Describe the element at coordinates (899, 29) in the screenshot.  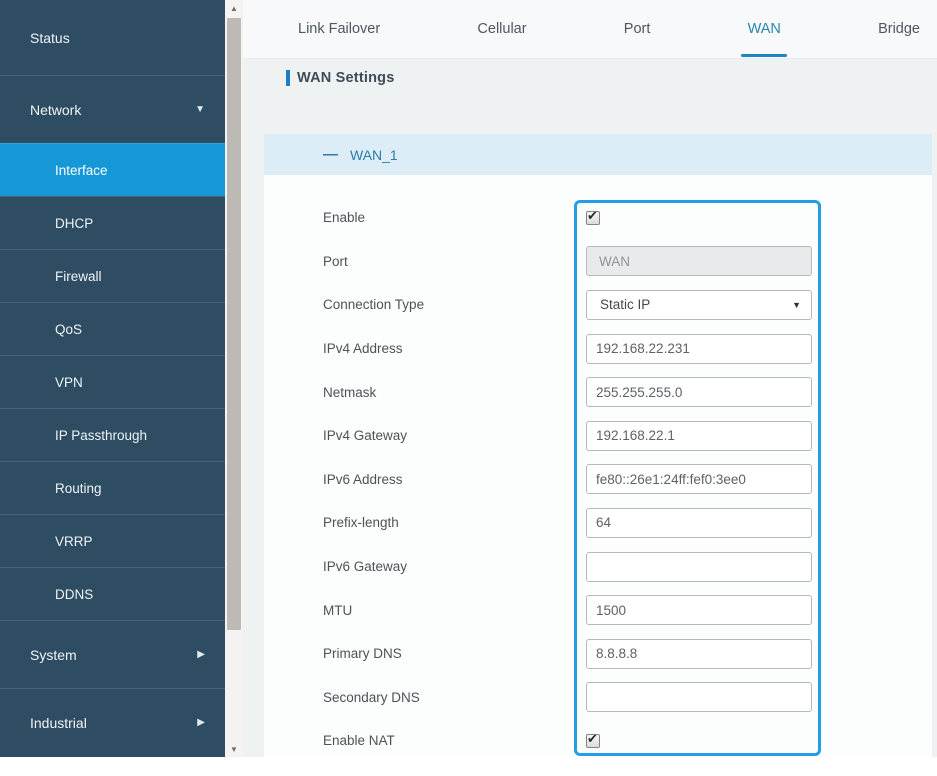
I see `tab-bridge: Bridge` at that location.